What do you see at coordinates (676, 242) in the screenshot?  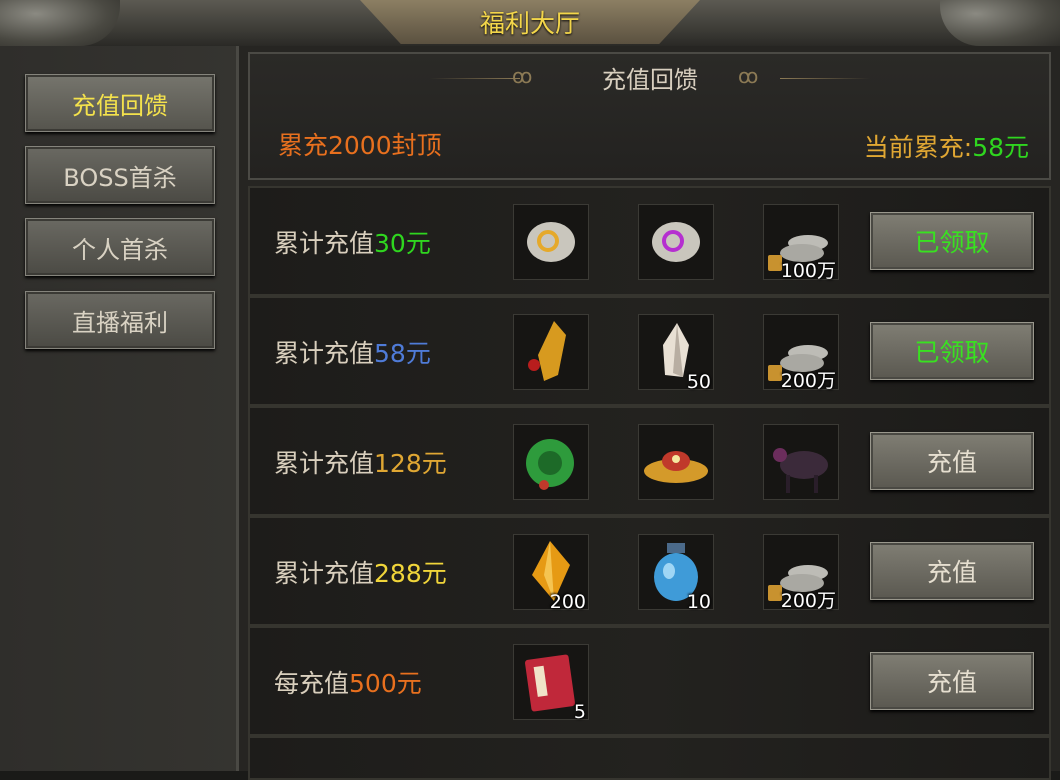 I see `purple-scroll-icon` at bounding box center [676, 242].